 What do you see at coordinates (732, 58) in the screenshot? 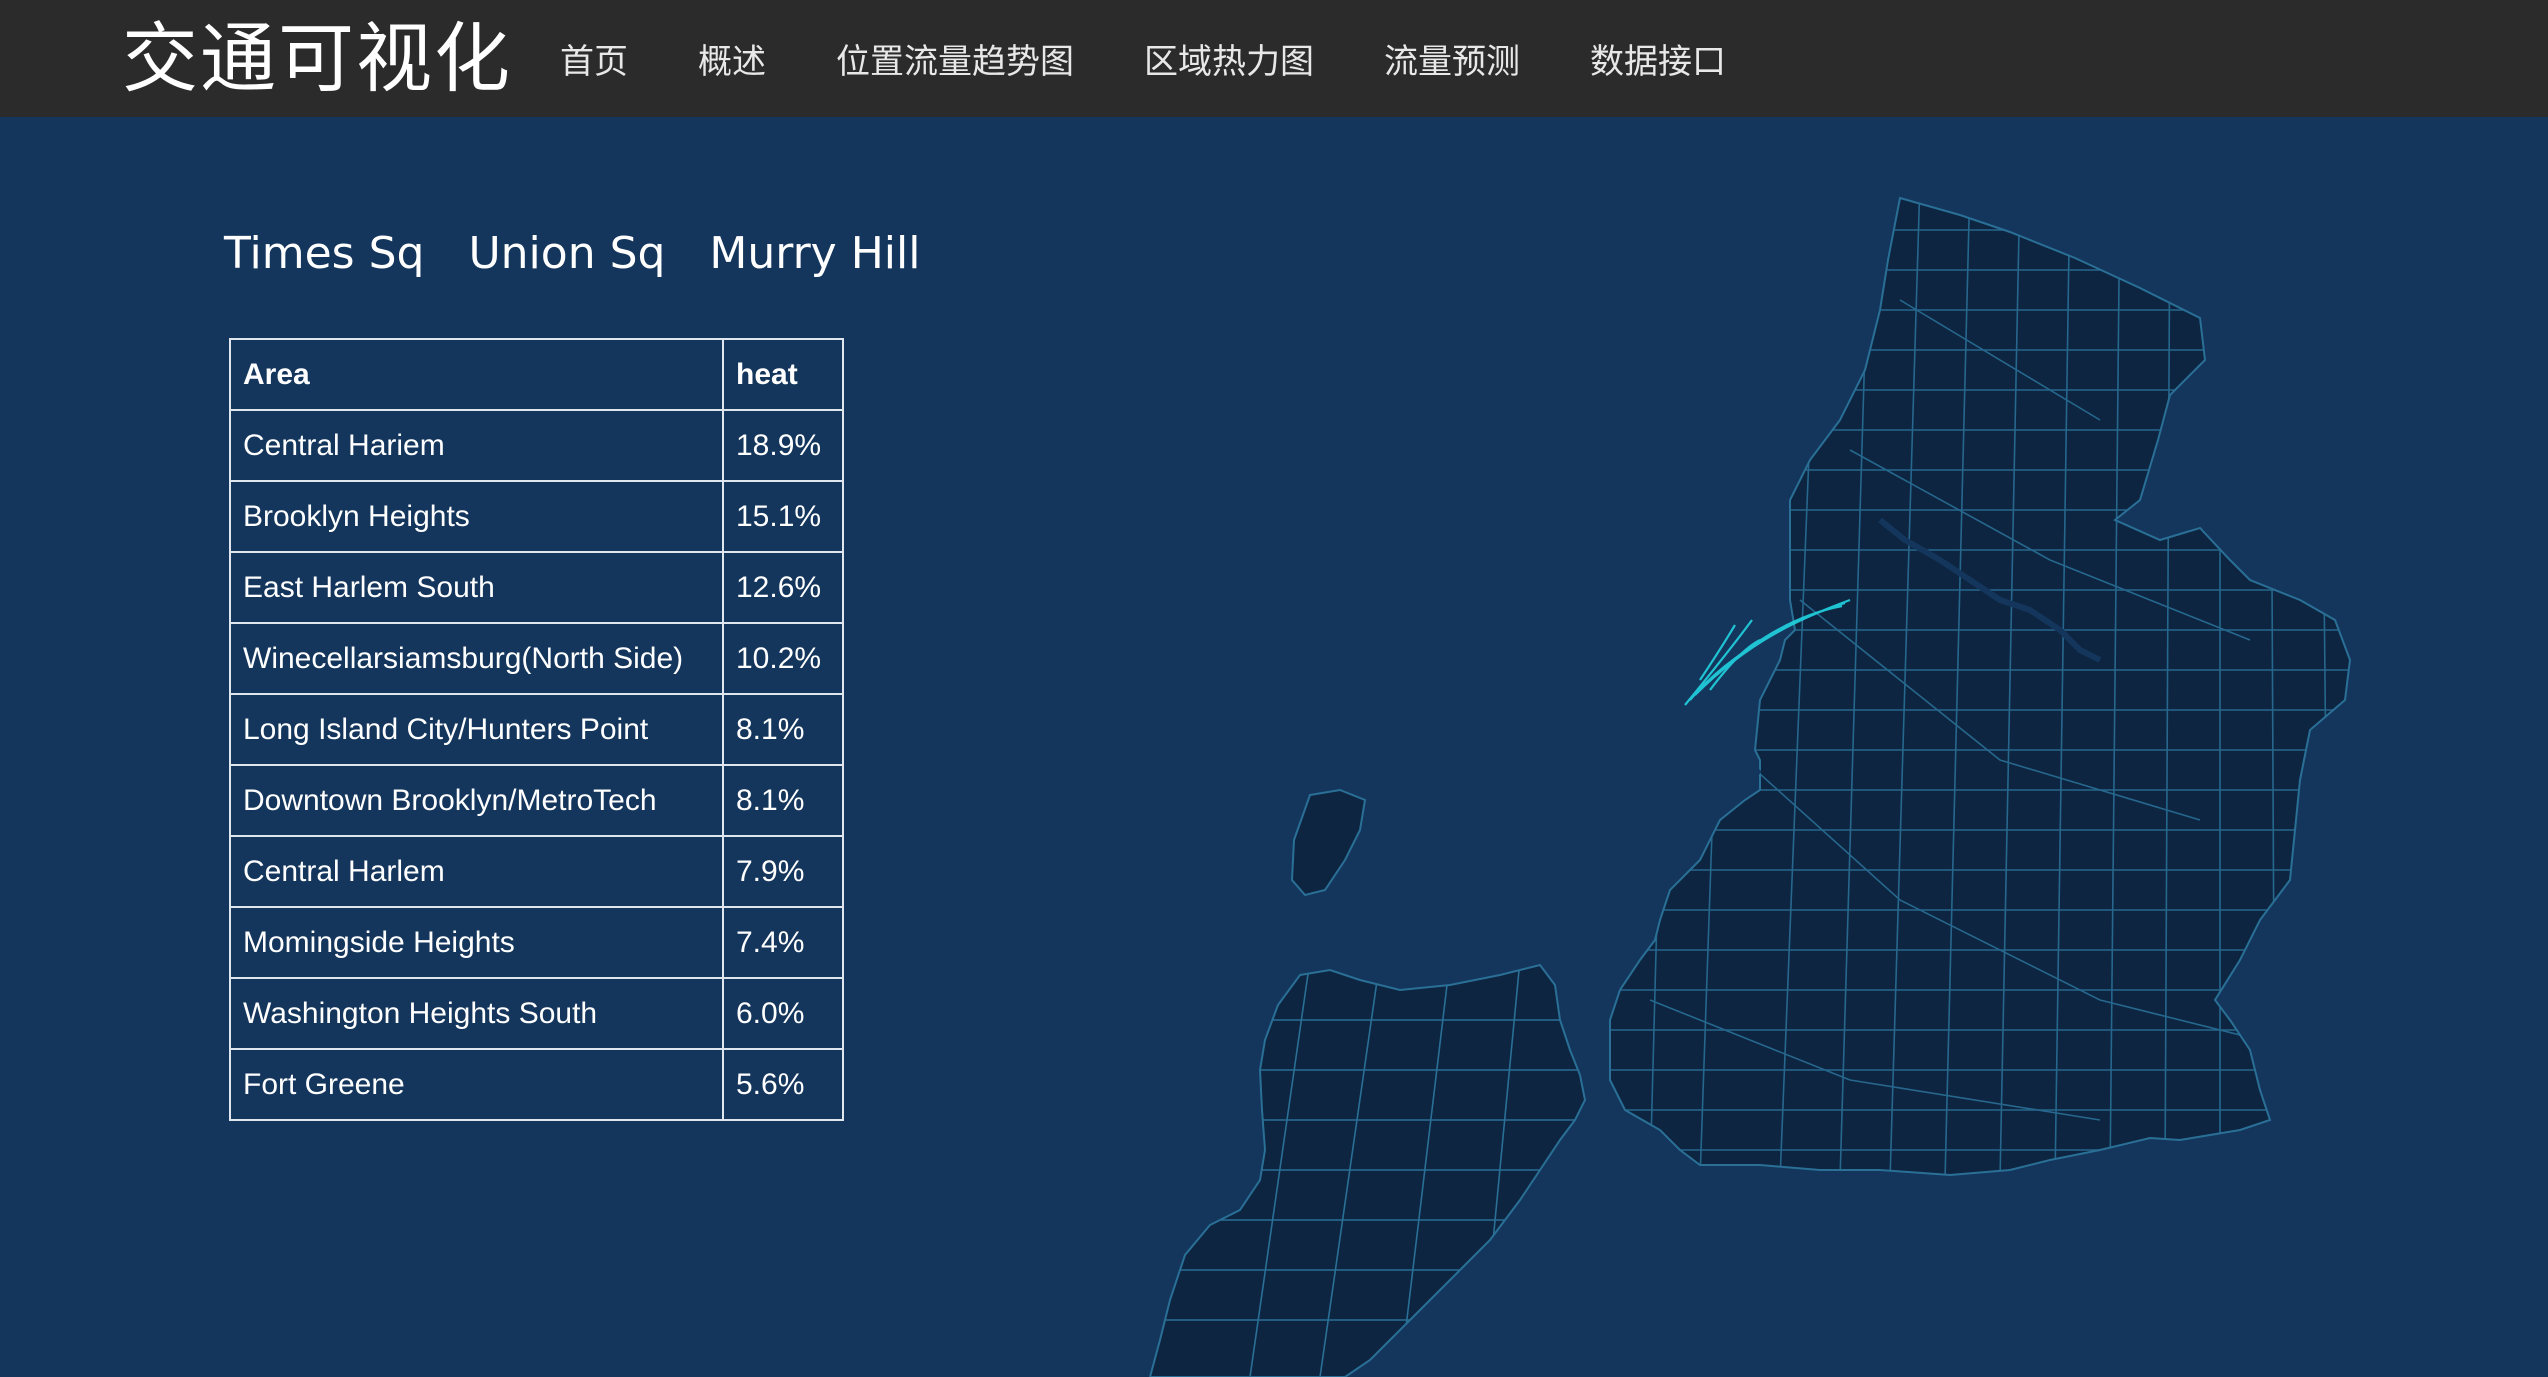
I see `nav-item-overview: 概述` at bounding box center [732, 58].